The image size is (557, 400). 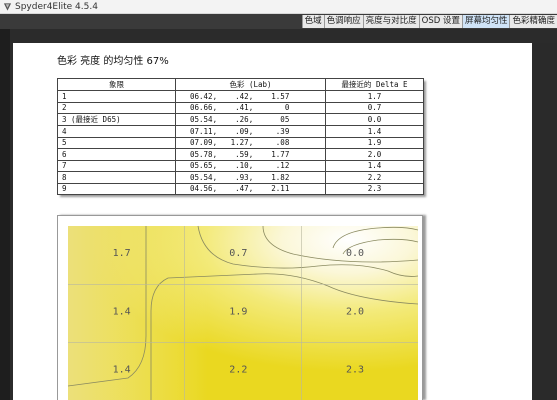 I want to click on table-row: 3 (最接近 D65) 05.54, .26, 05 0.0, so click(x=240, y=119).